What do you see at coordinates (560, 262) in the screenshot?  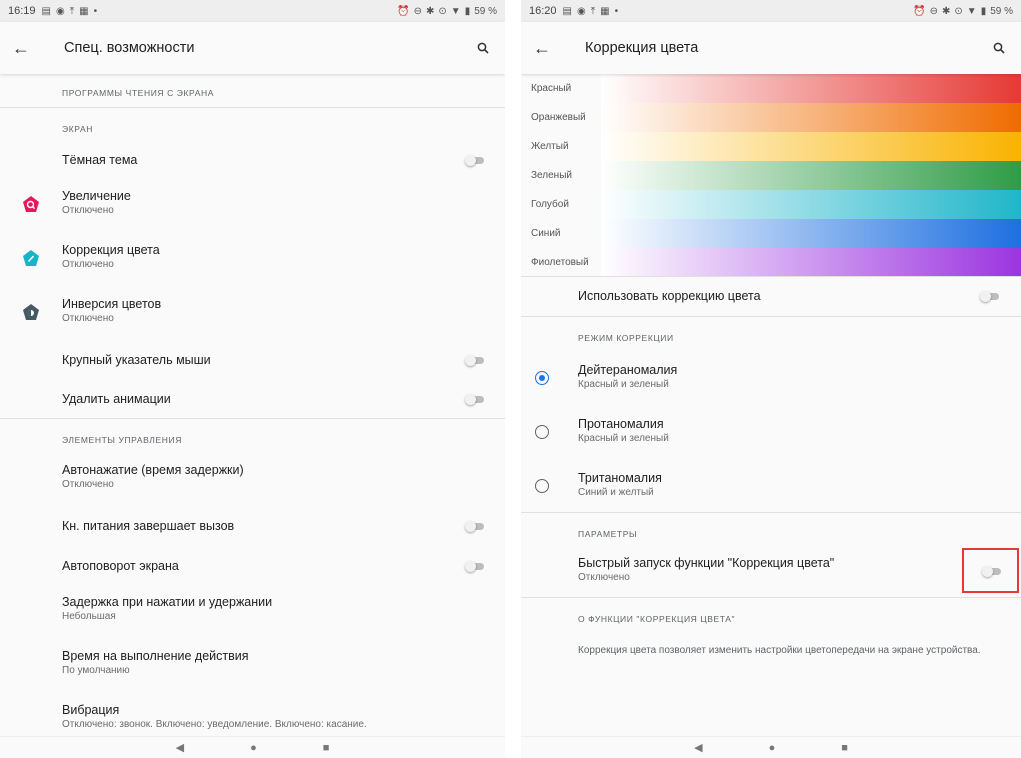 I see `color-label: Фиолетовый` at bounding box center [560, 262].